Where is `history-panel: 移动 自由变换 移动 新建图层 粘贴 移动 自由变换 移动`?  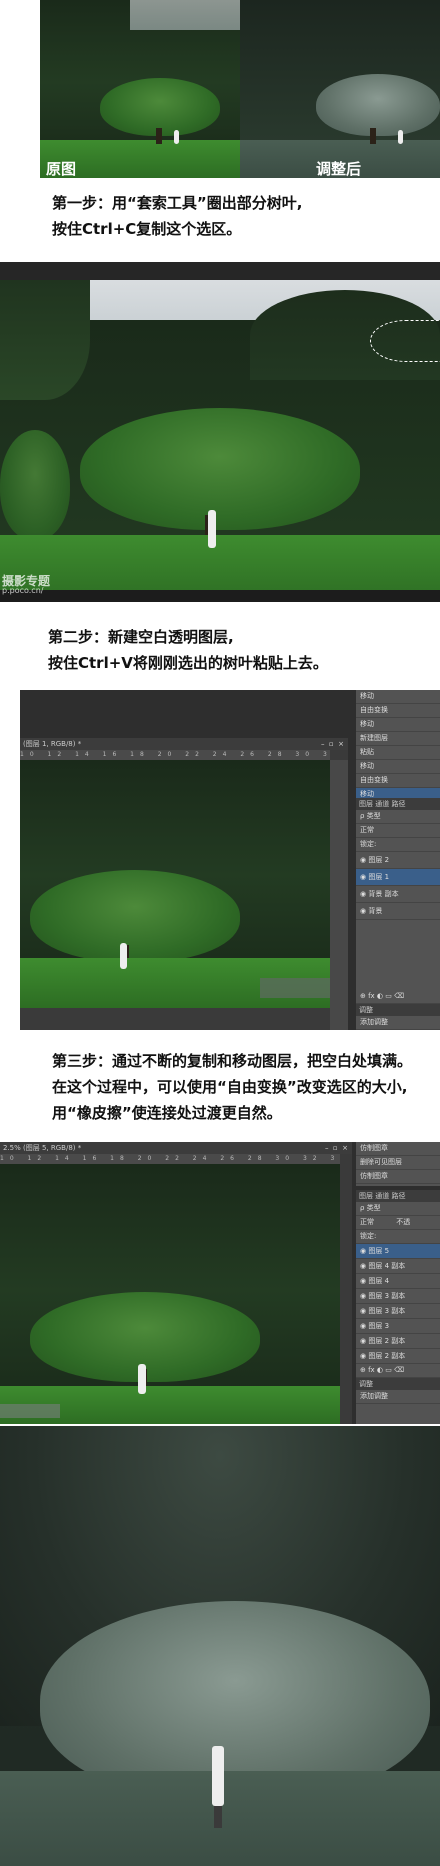 history-panel: 移动 自由变换 移动 新建图层 粘贴 移动 自由变换 移动 is located at coordinates (398, 746).